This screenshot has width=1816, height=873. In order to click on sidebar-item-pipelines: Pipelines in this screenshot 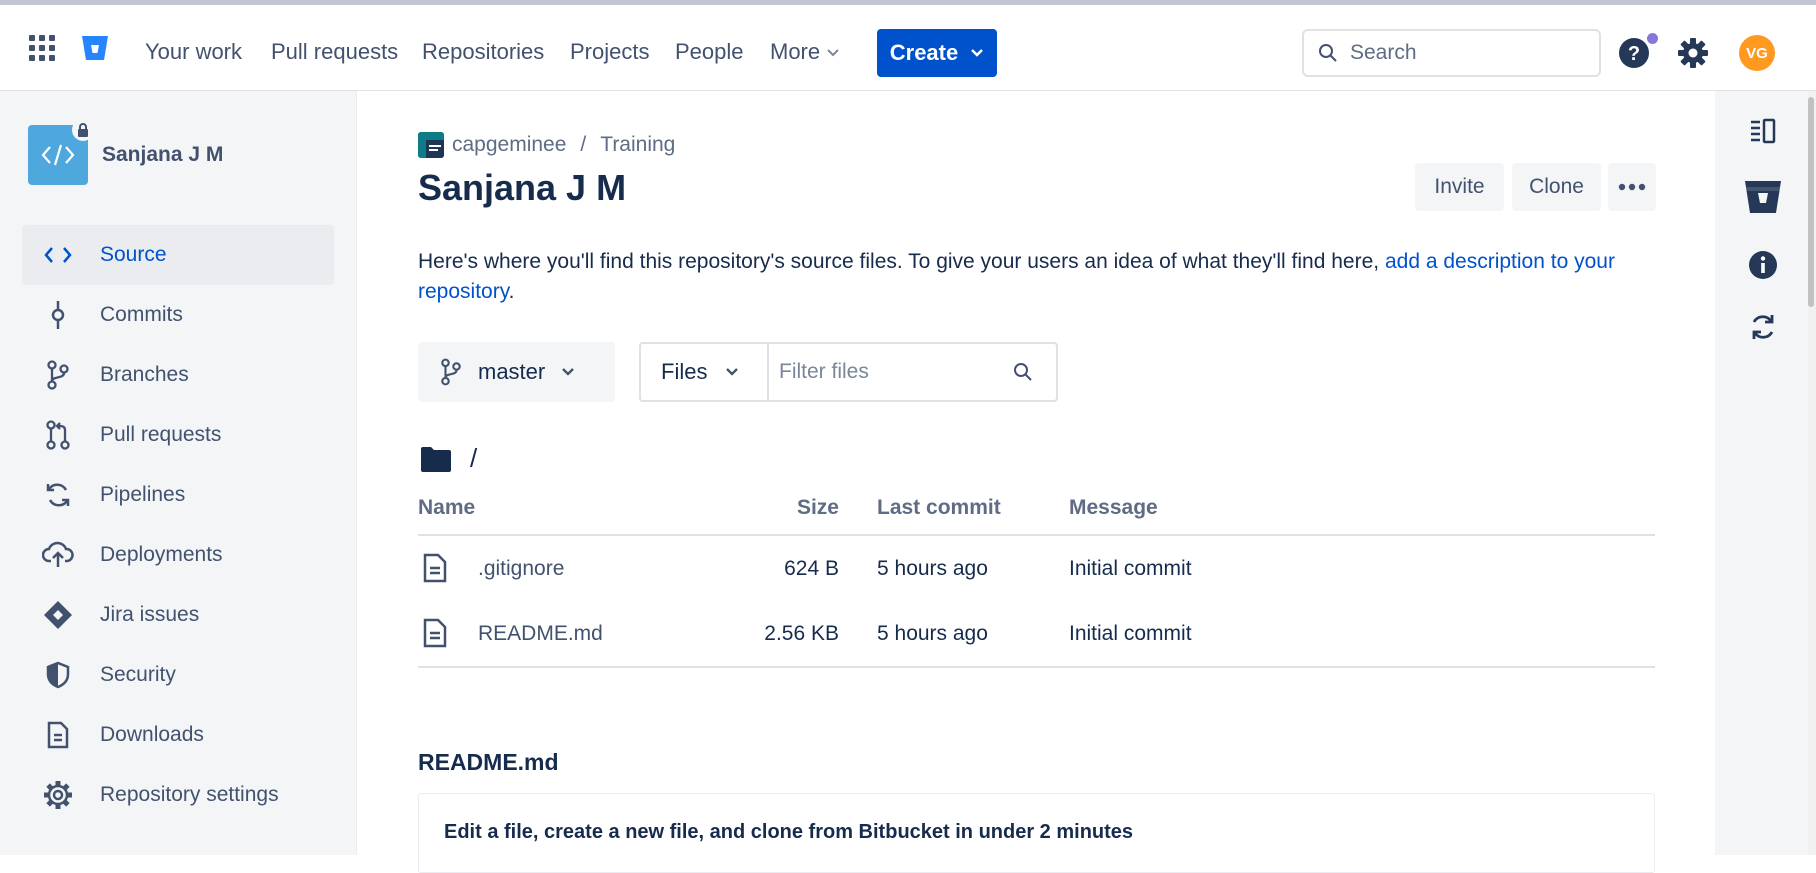, I will do `click(178, 495)`.